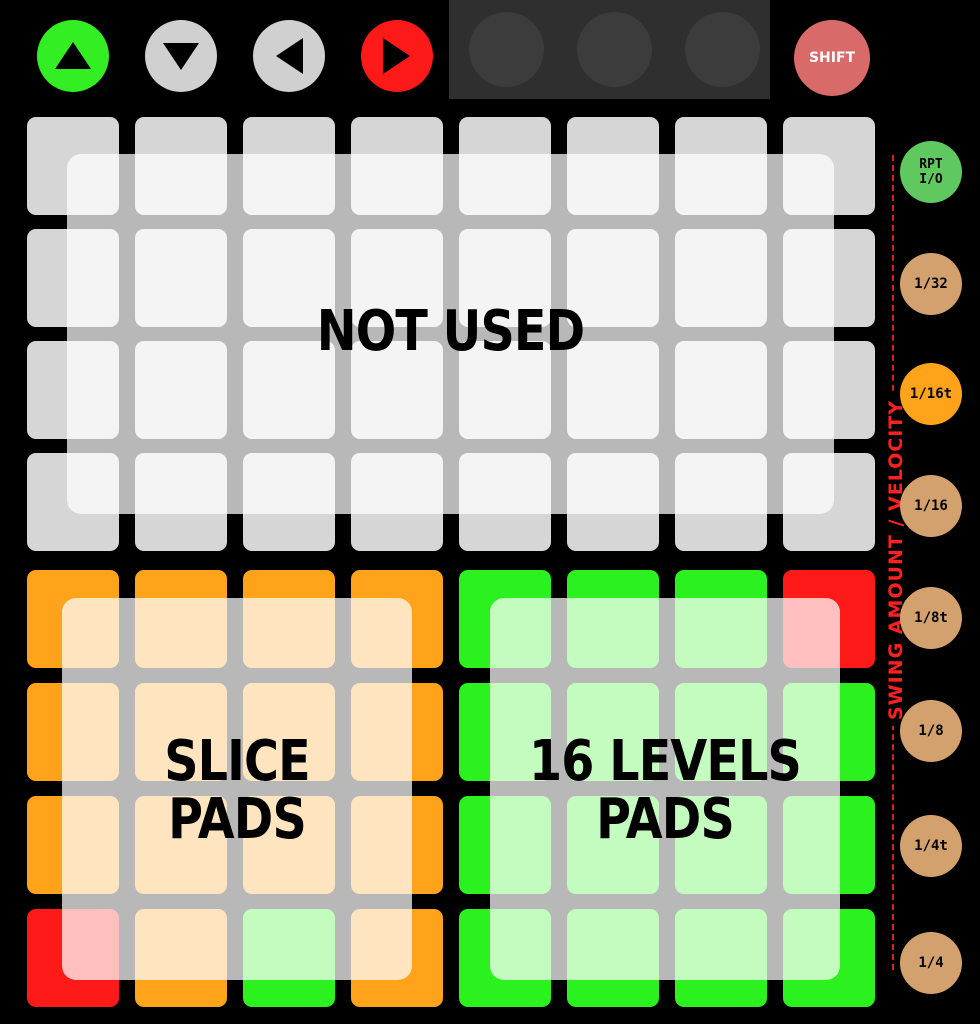 The image size is (980, 1024). Describe the element at coordinates (829, 166) in the screenshot. I see `pad-r1-c8` at that location.